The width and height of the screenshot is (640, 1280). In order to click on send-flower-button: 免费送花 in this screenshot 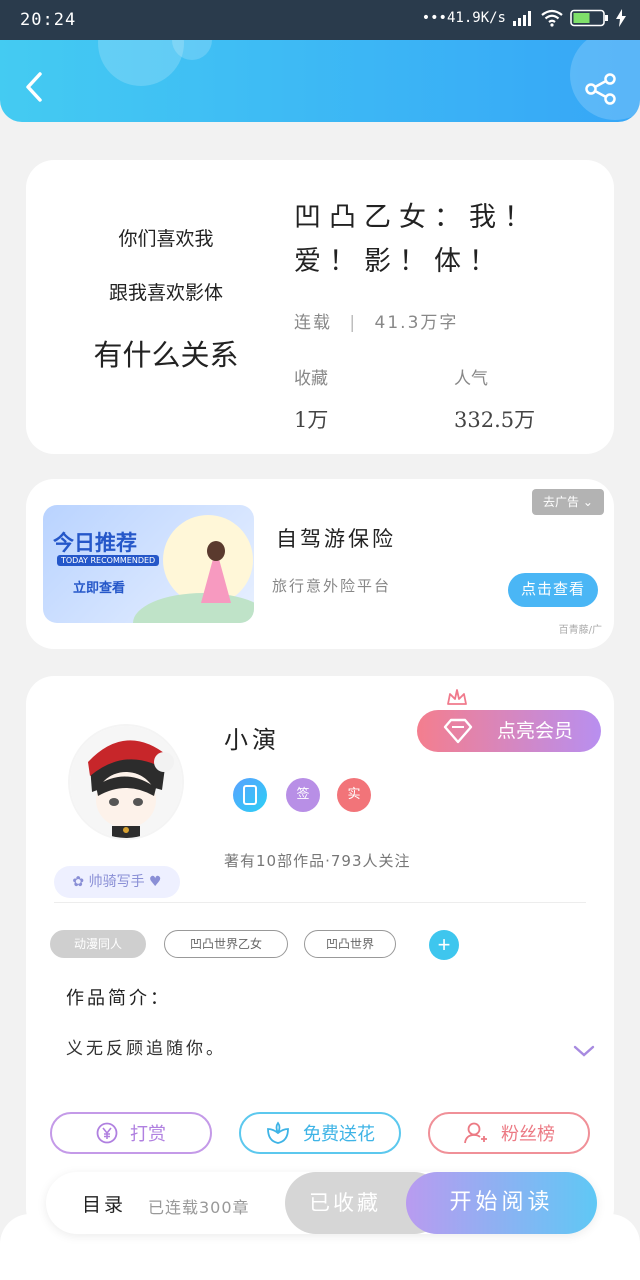, I will do `click(320, 1133)`.